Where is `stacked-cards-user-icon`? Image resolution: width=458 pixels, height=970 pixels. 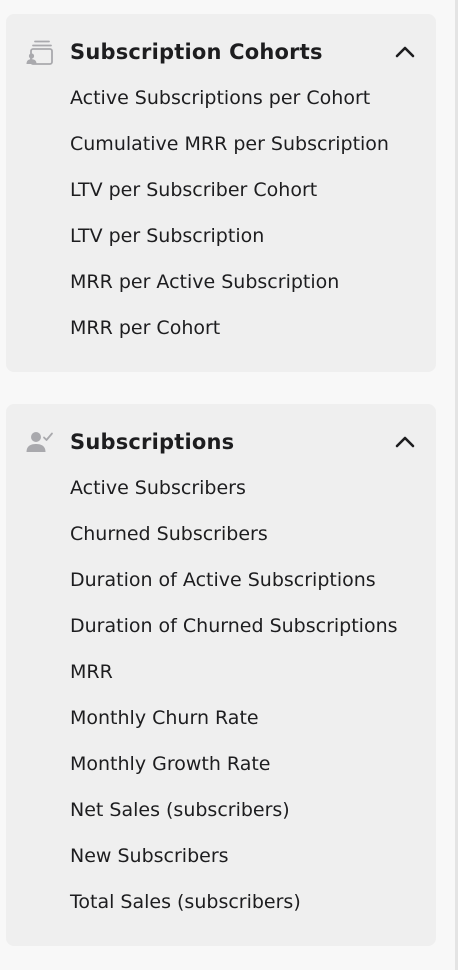 stacked-cards-user-icon is located at coordinates (40, 52).